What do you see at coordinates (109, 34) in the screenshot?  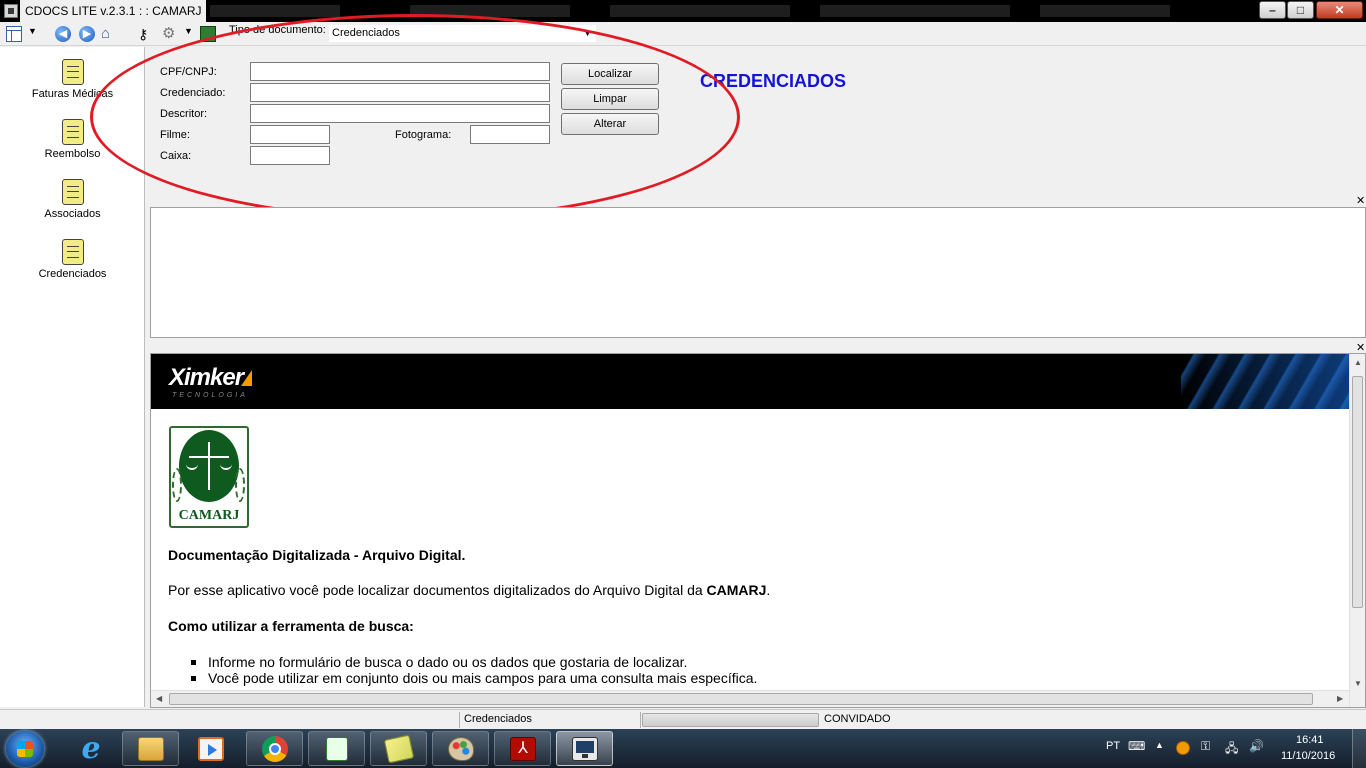 I see `home-icon: ⌂` at bounding box center [109, 34].